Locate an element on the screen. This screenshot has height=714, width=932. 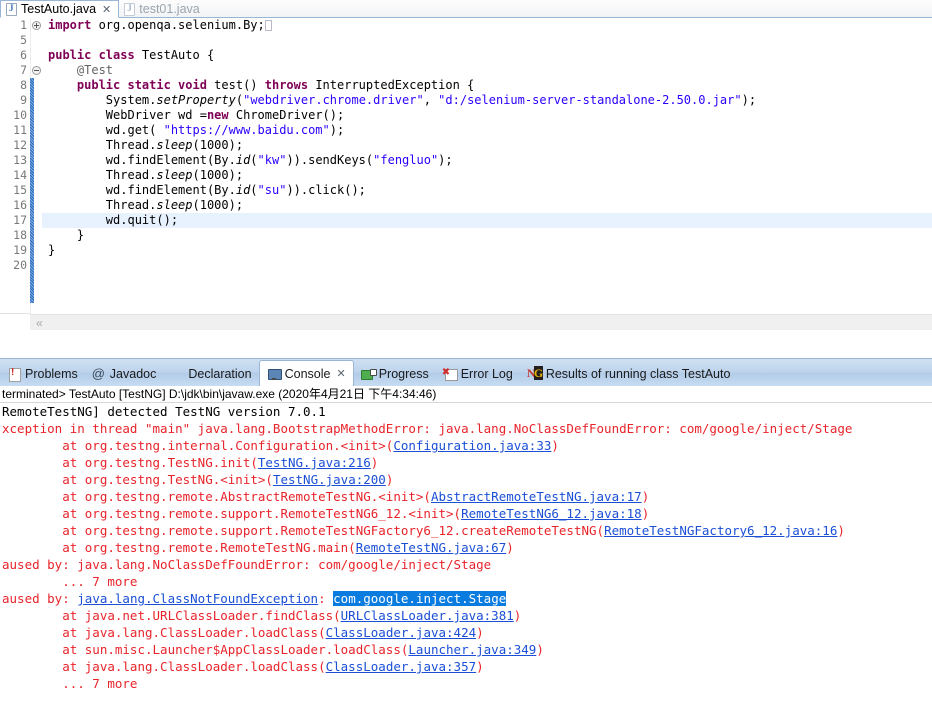
declaration-icon is located at coordinates (177, 374).